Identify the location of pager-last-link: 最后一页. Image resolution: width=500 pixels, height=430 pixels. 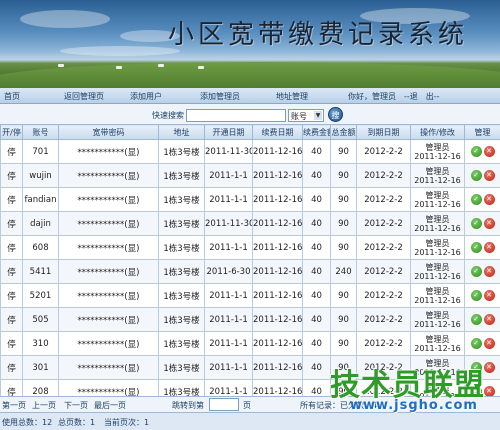
(110, 405).